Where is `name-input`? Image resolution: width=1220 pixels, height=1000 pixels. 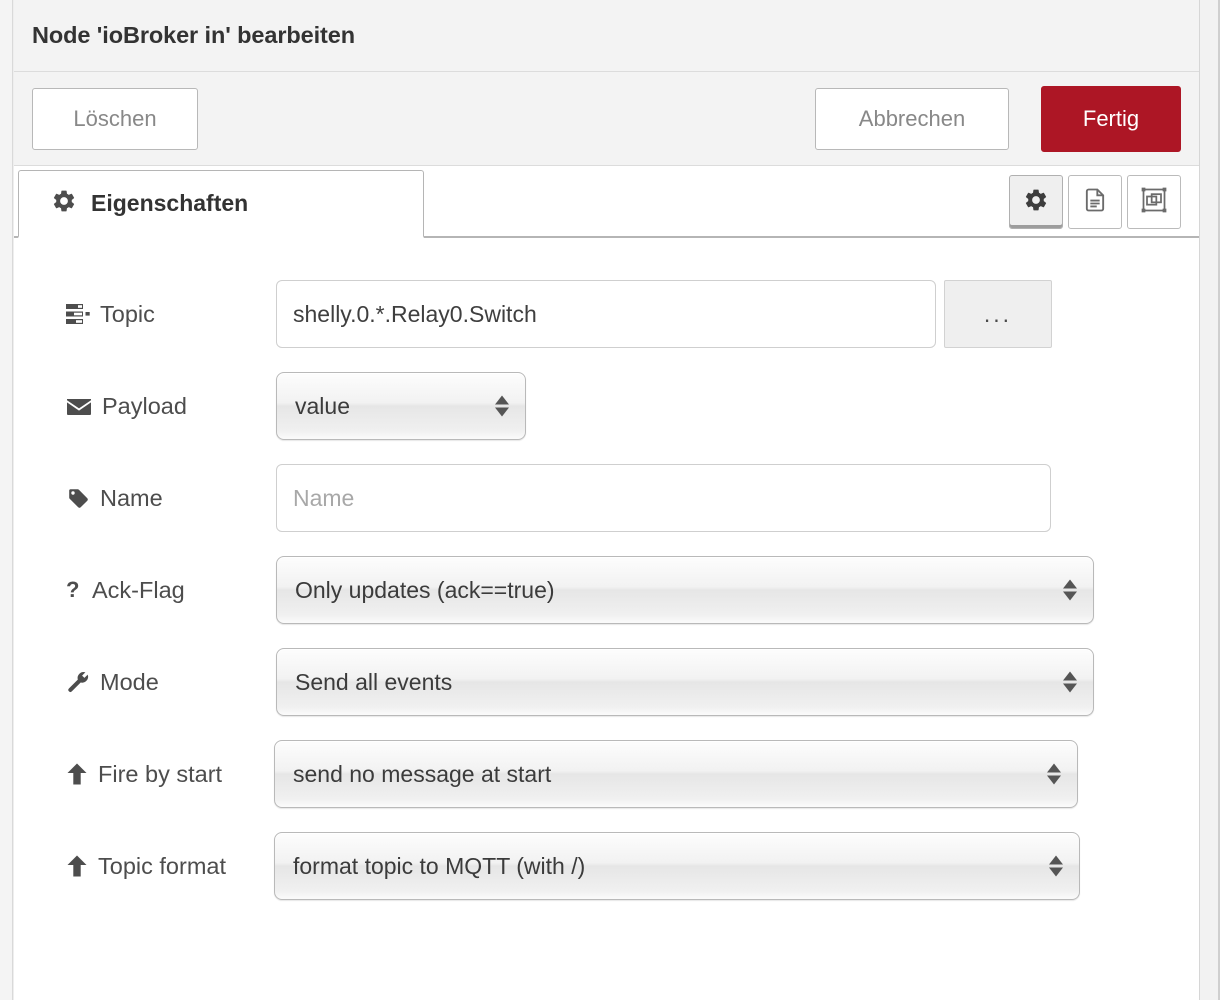
name-input is located at coordinates (663, 498).